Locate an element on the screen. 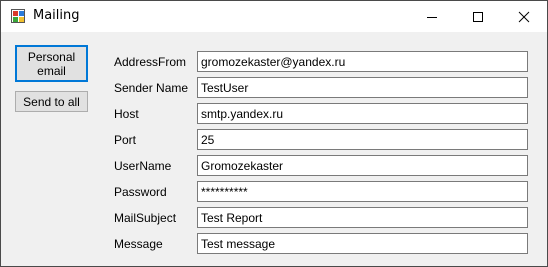  host-field is located at coordinates (362, 113).